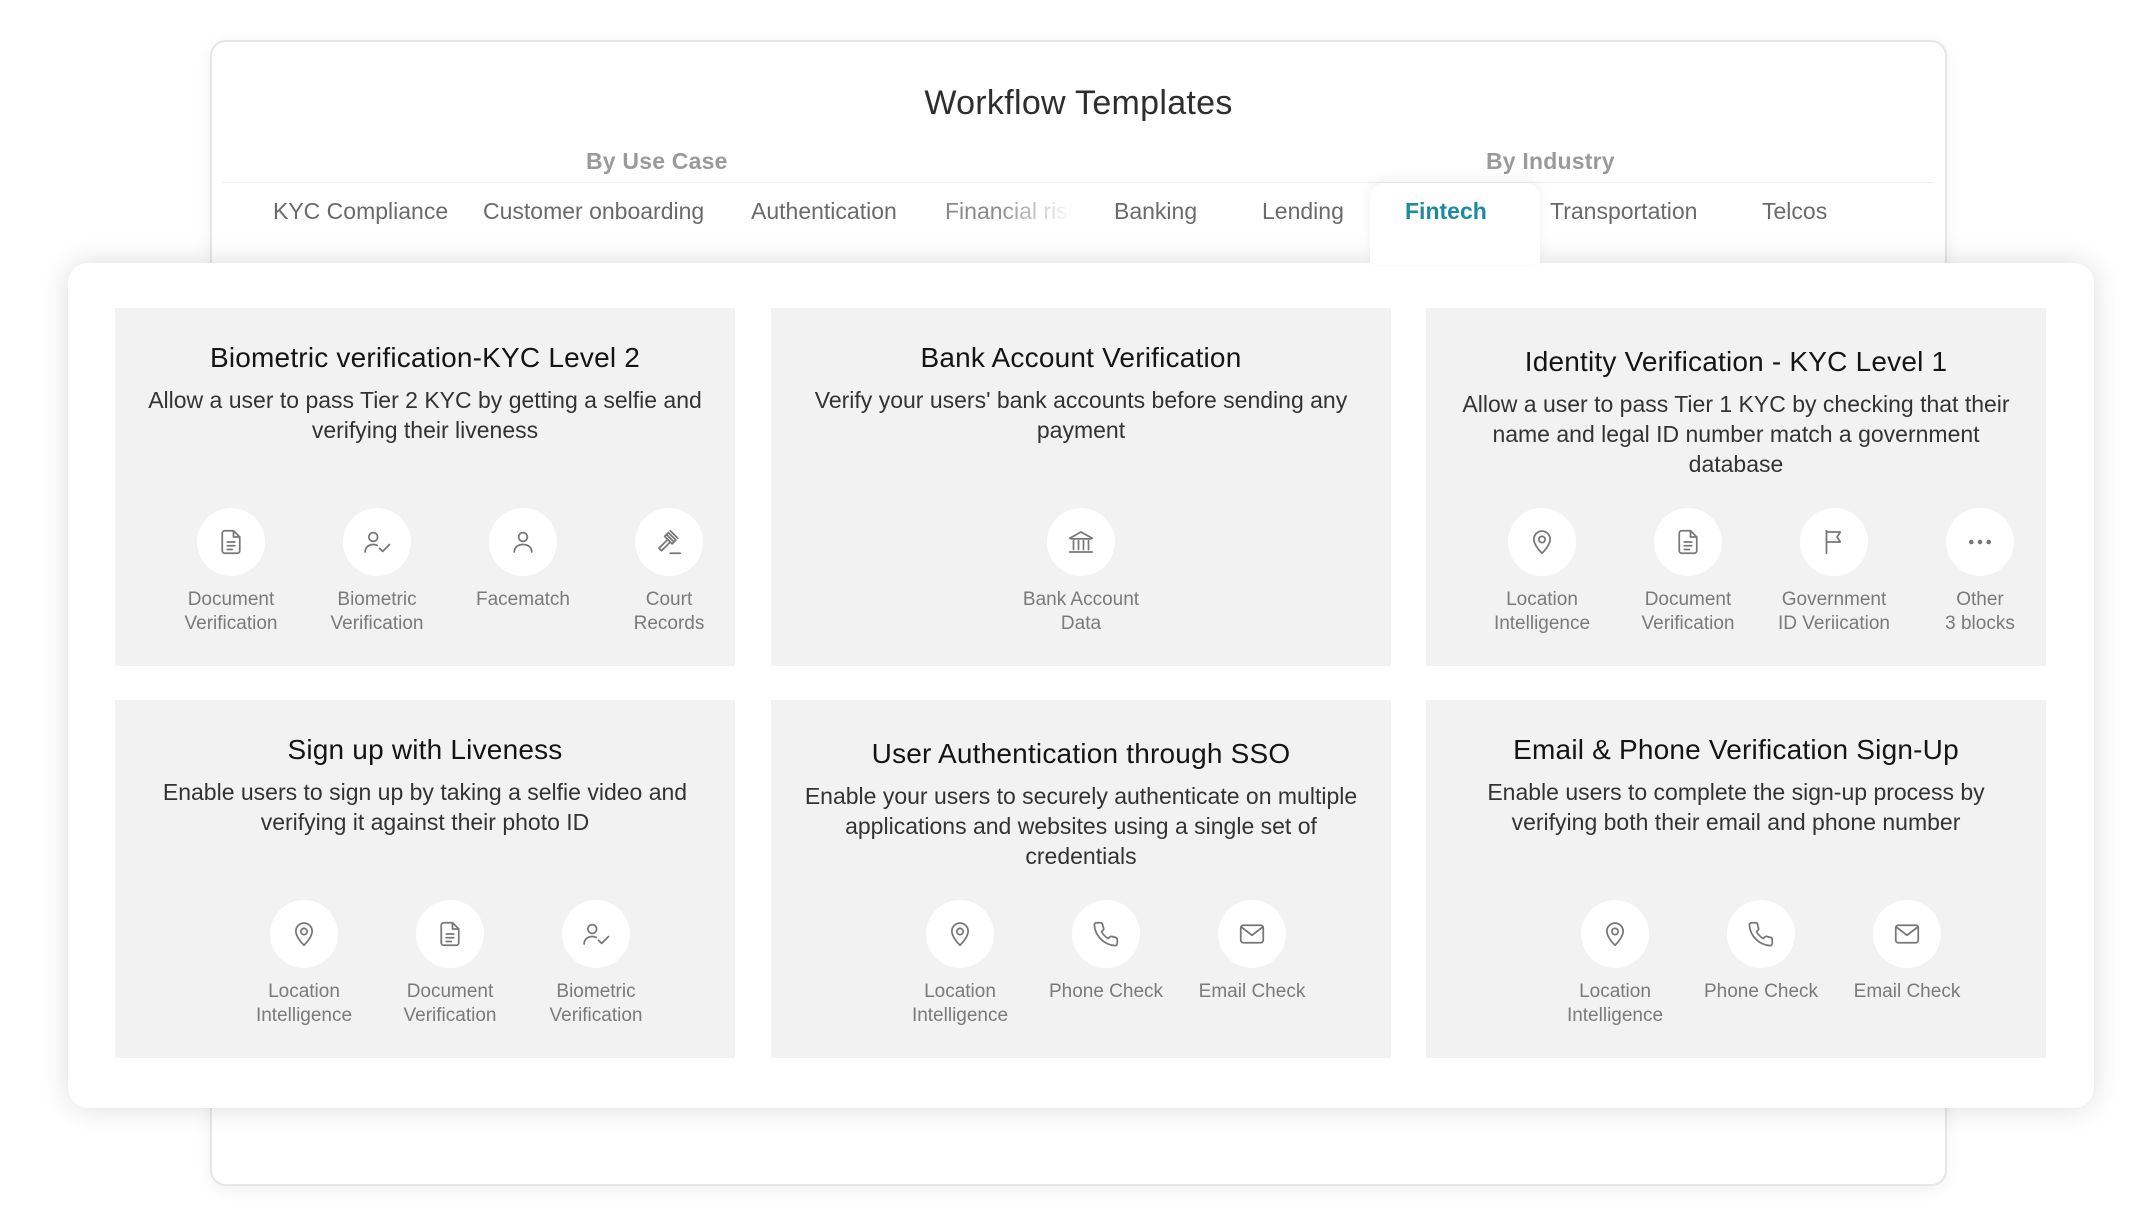 The image size is (2132, 1218). Describe the element at coordinates (523, 542) in the screenshot. I see `user-icon` at that location.